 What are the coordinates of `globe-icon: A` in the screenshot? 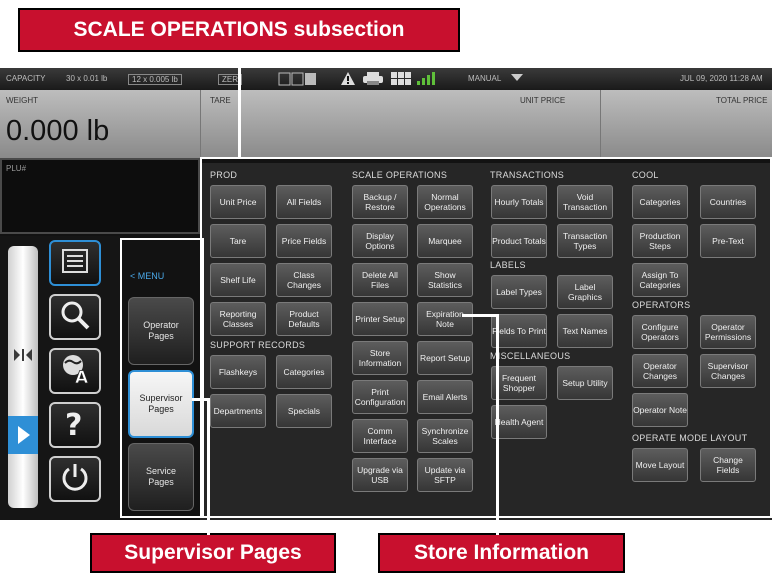 It's located at (75, 371).